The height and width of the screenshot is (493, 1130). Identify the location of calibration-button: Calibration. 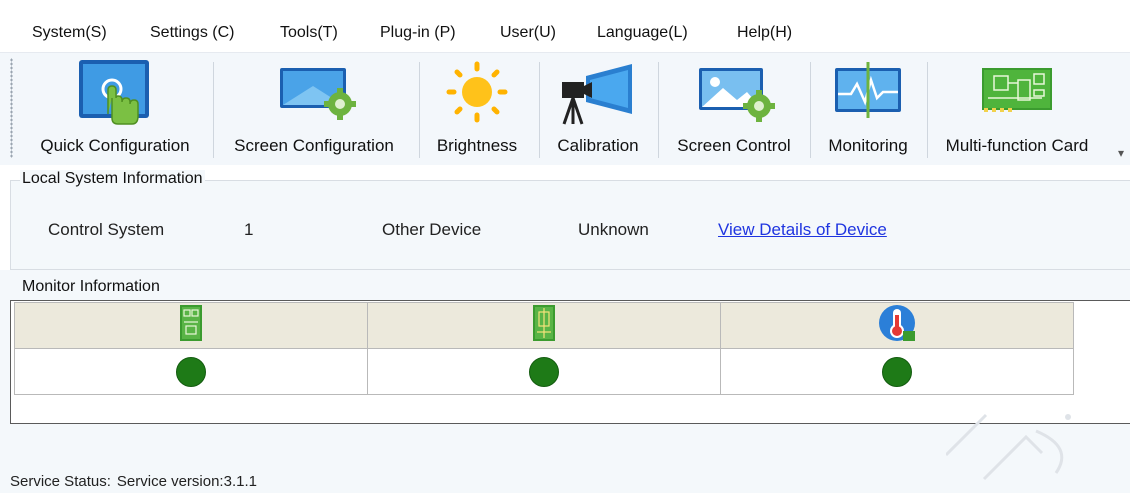
(598, 109).